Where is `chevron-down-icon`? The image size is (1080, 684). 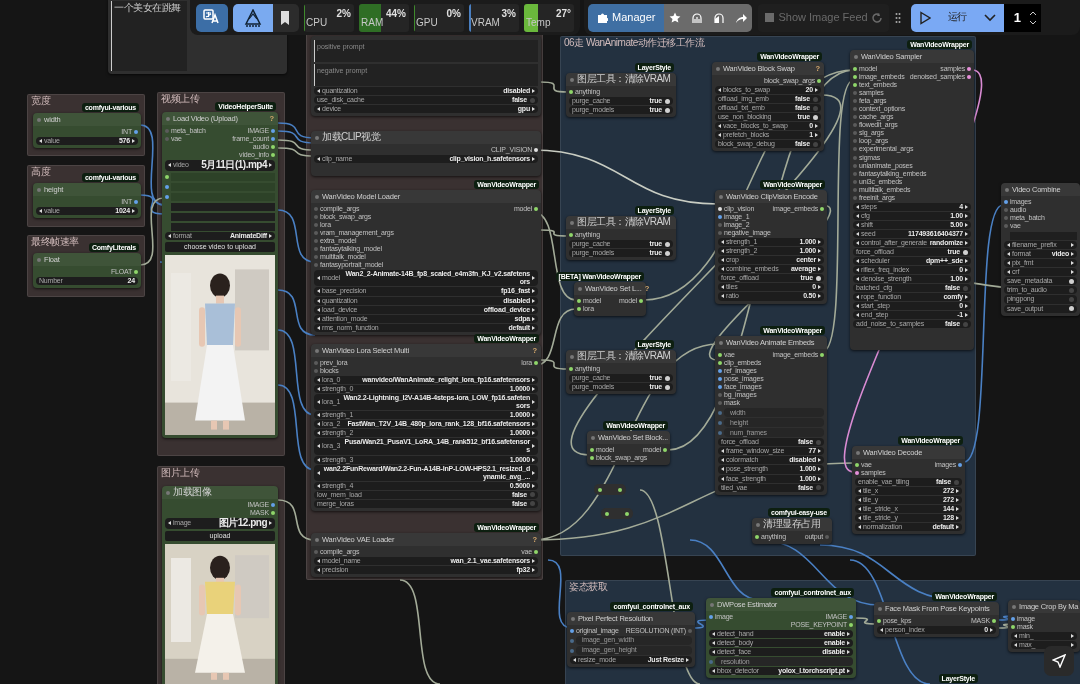
chevron-down-icon is located at coordinates (1032, 22).